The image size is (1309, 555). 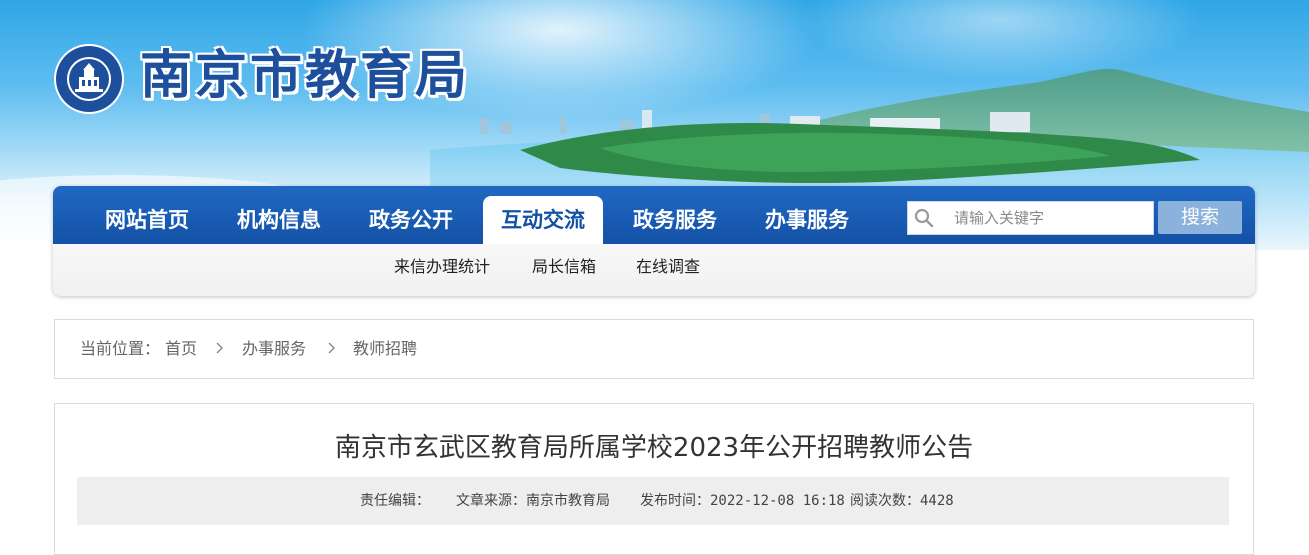 What do you see at coordinates (120, 348) in the screenshot?
I see `breadcrumb-prefix: 当前位置：` at bounding box center [120, 348].